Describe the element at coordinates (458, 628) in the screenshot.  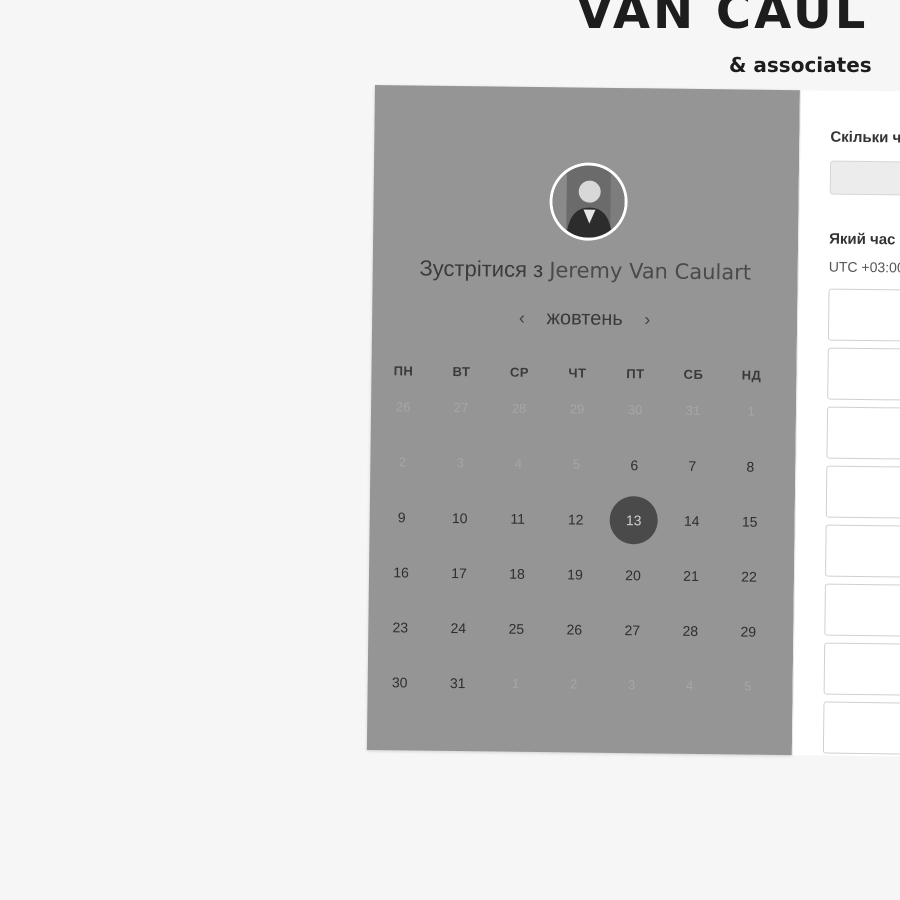
I see `calendar-day: 24` at that location.